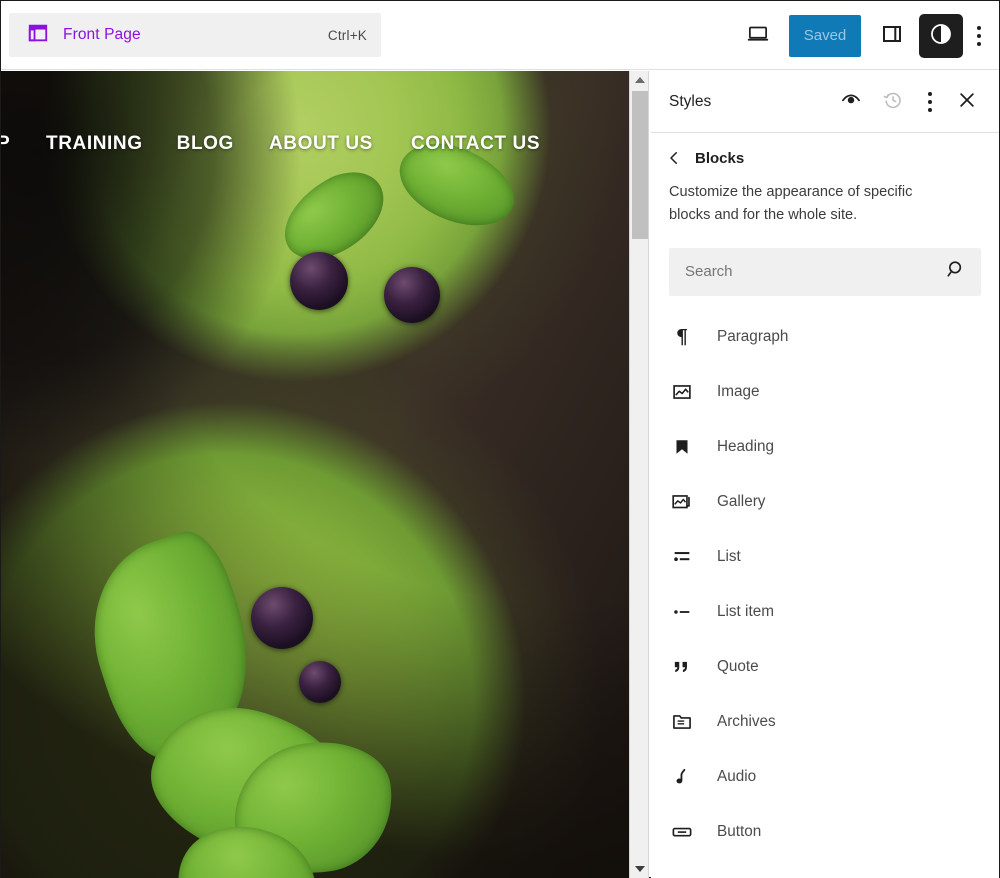  What do you see at coordinates (682, 502) in the screenshot?
I see `gallery-icon` at bounding box center [682, 502].